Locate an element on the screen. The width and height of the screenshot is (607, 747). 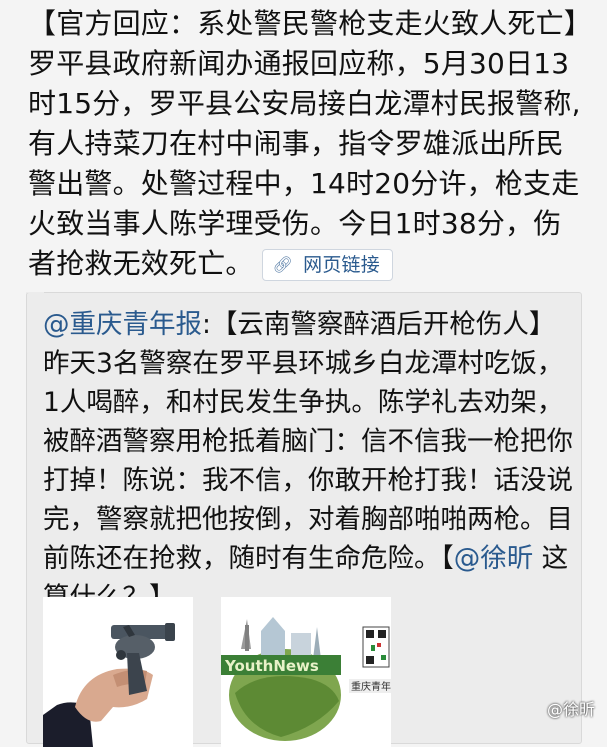
gun-photo is located at coordinates (118, 672).